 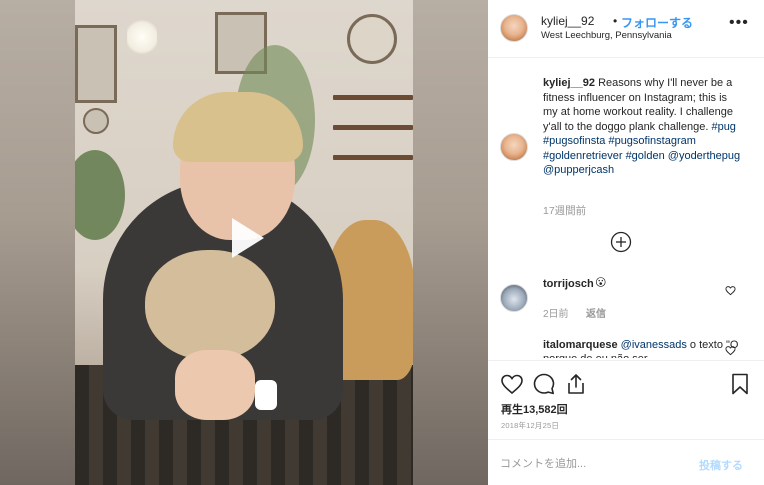 What do you see at coordinates (565, 211) in the screenshot?
I see `caption-time: 17週間前` at bounding box center [565, 211].